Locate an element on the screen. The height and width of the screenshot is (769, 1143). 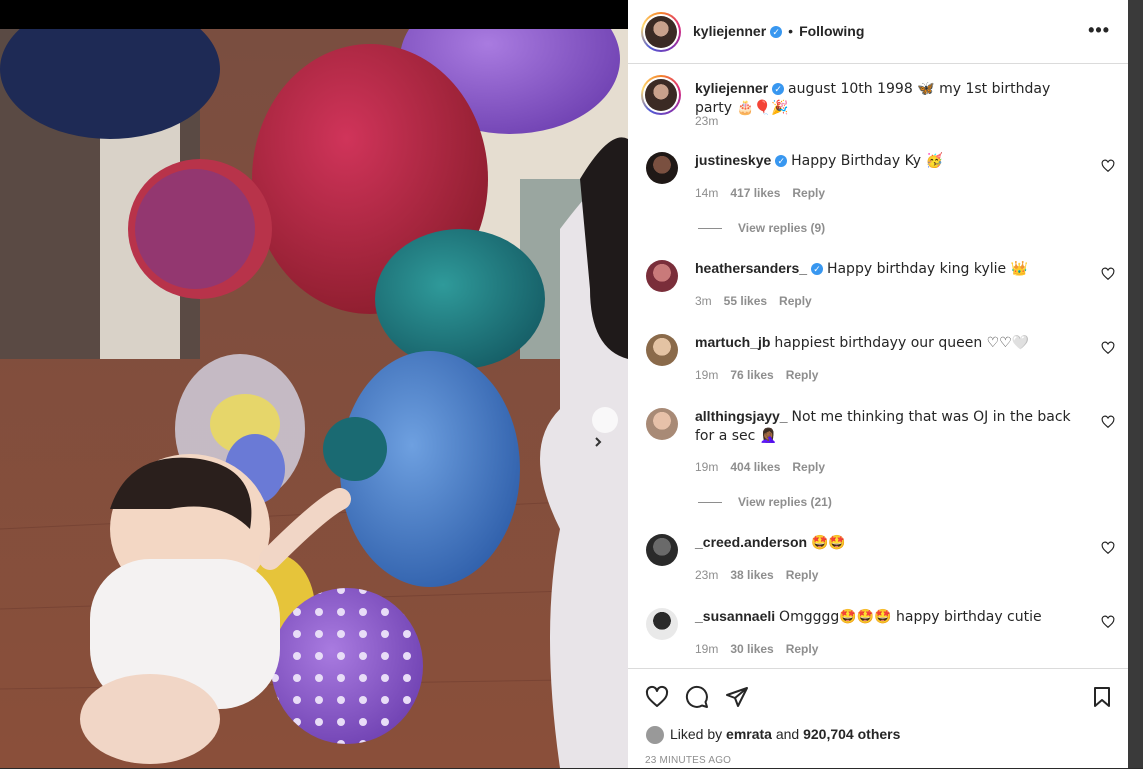
comment-meta: 23m 38 likes Reply is located at coordinates (756, 575).